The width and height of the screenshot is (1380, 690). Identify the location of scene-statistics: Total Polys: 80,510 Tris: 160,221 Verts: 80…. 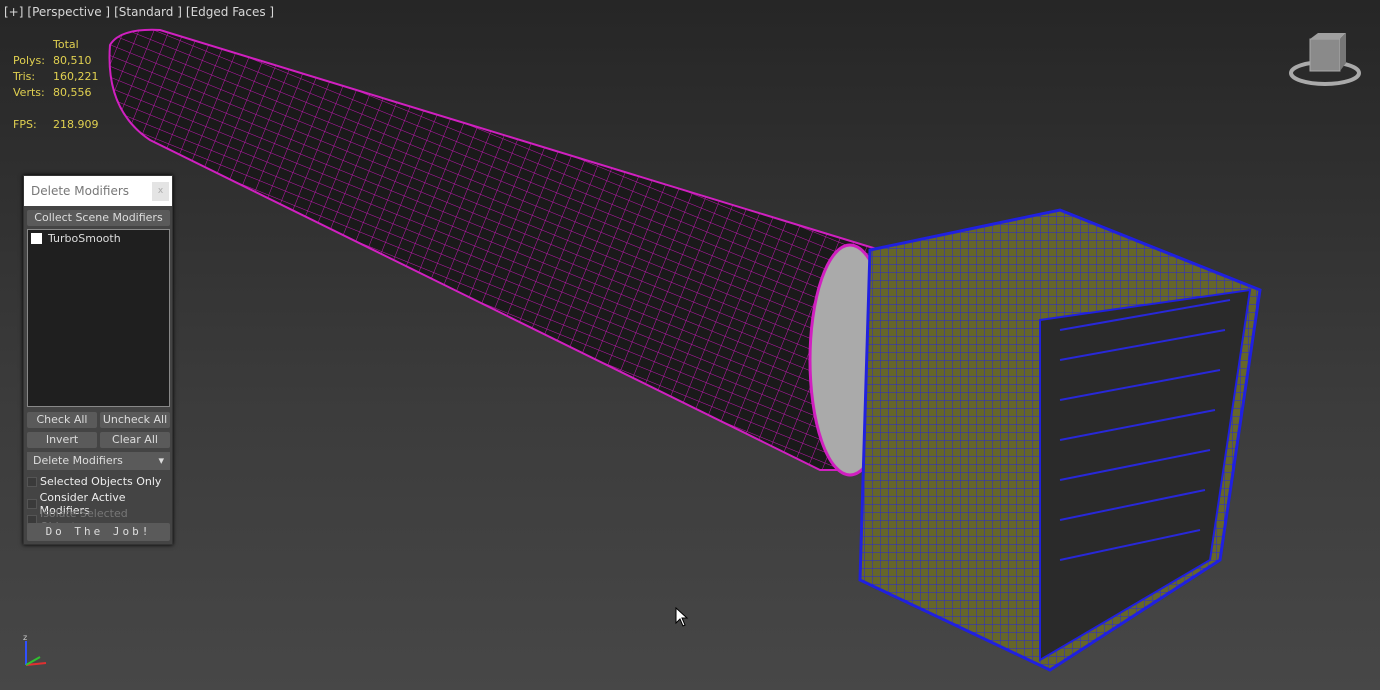
(56, 85).